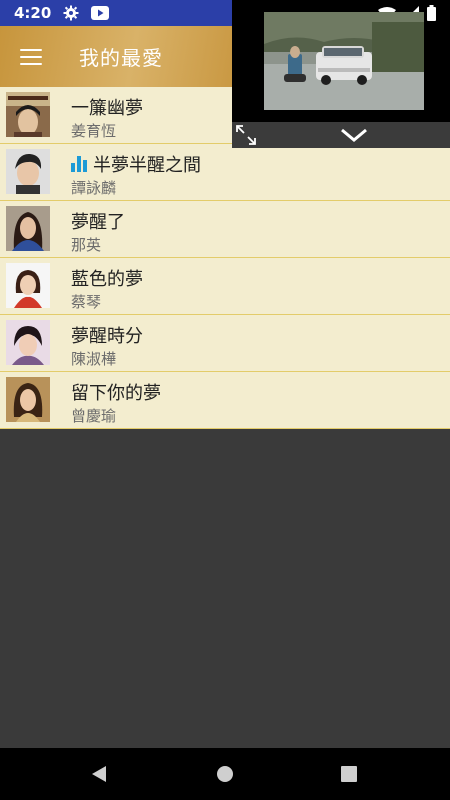 Image resolution: width=450 pixels, height=800 pixels. What do you see at coordinates (71, 13) in the screenshot?
I see `gear-icon` at bounding box center [71, 13].